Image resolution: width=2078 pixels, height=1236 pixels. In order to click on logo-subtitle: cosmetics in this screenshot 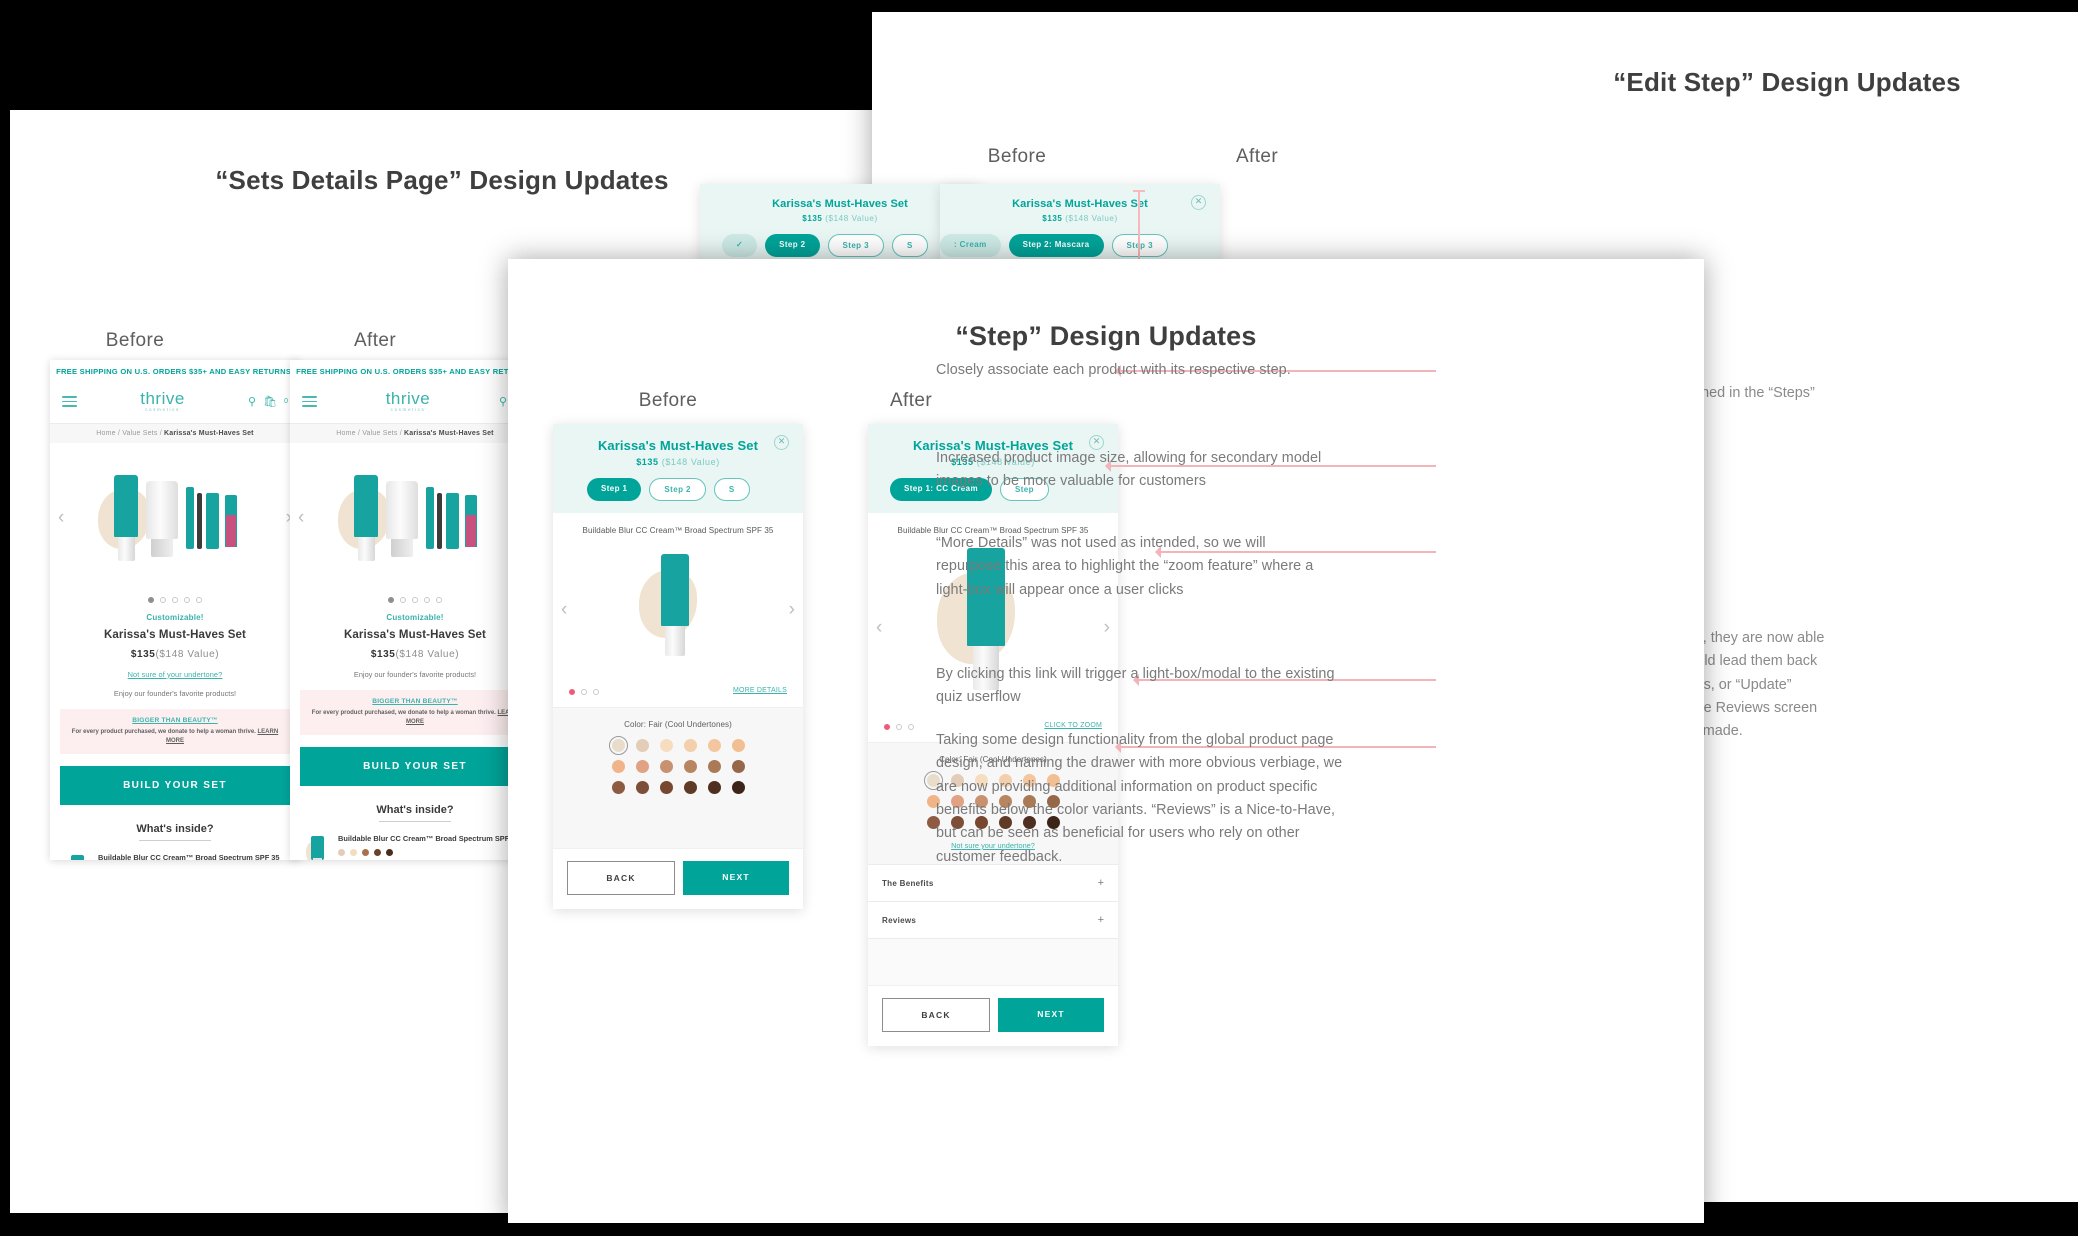, I will do `click(162, 409)`.